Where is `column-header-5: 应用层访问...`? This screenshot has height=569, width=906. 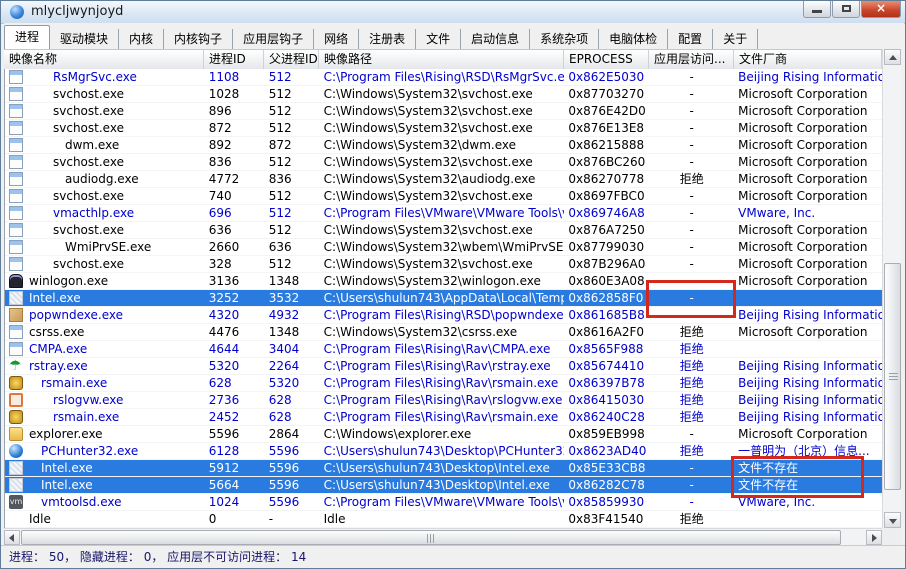
column-header-5: 应用层访问... is located at coordinates (691, 60).